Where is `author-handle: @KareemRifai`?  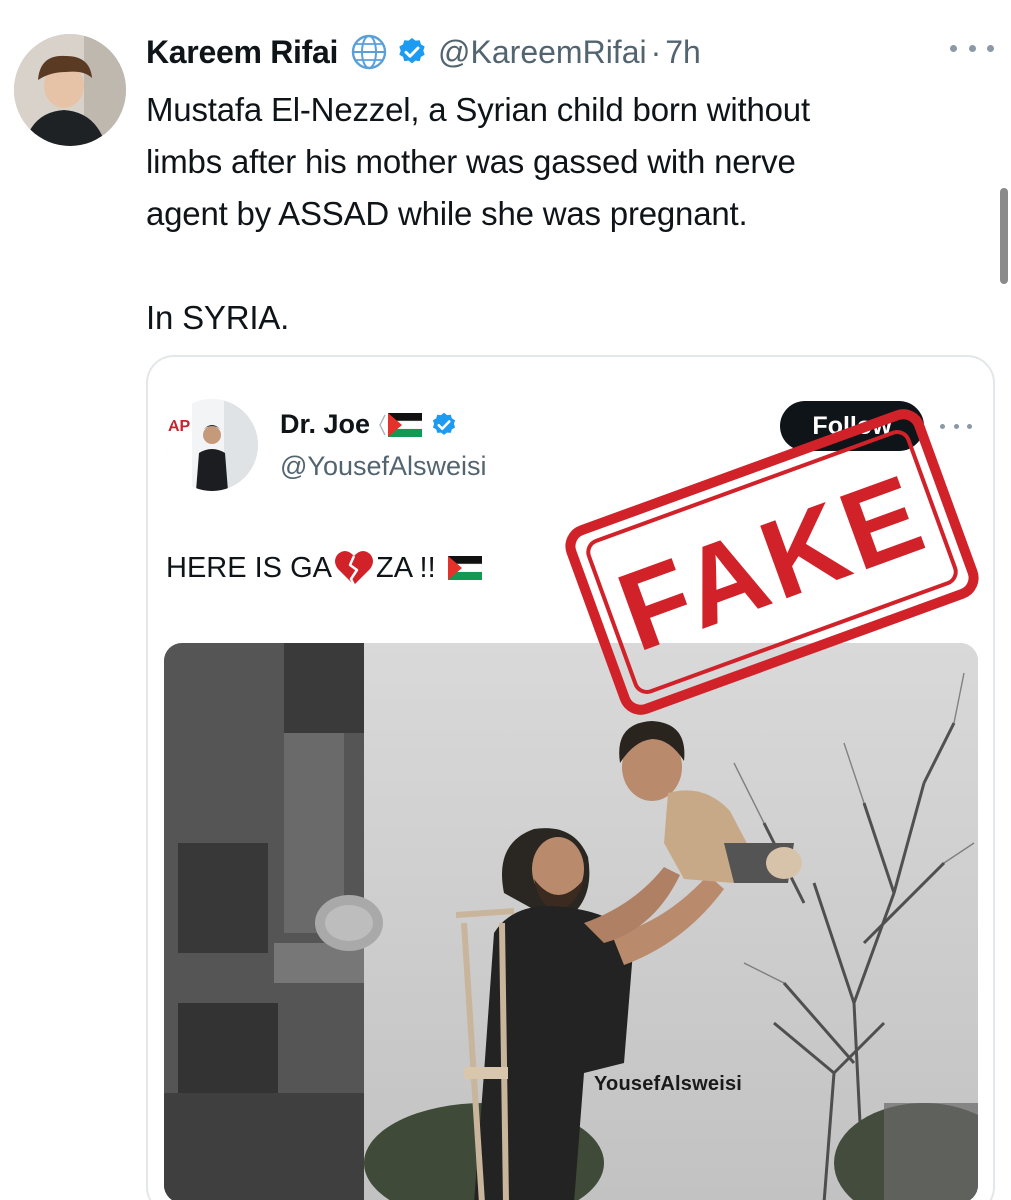 author-handle: @KareemRifai is located at coordinates (542, 52).